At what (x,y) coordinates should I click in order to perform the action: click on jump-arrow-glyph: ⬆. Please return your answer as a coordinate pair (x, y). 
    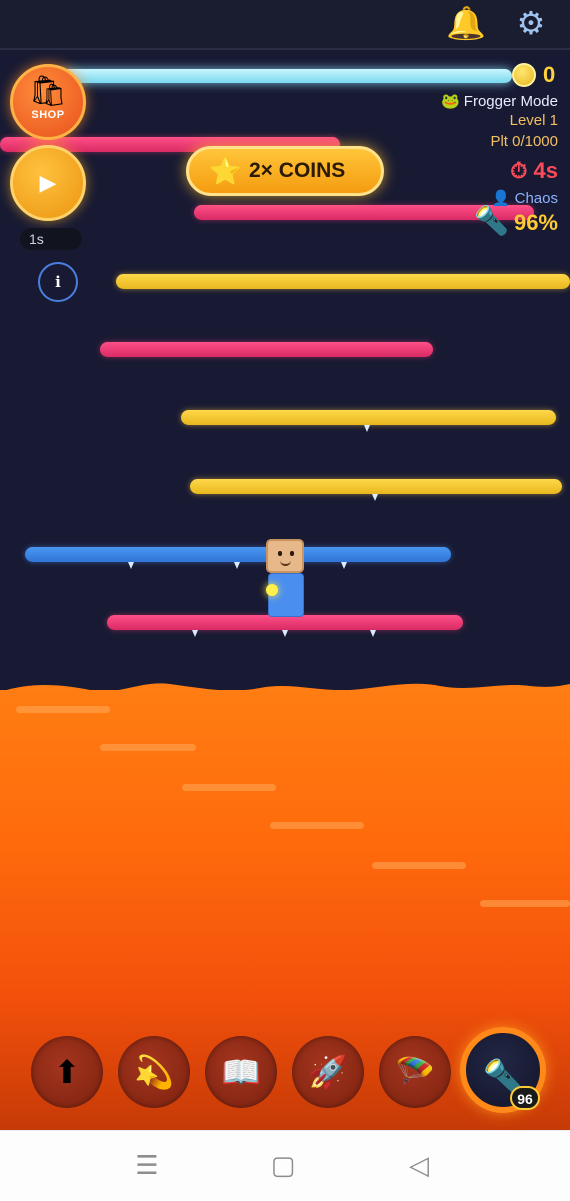
    Looking at the image, I should click on (67, 1072).